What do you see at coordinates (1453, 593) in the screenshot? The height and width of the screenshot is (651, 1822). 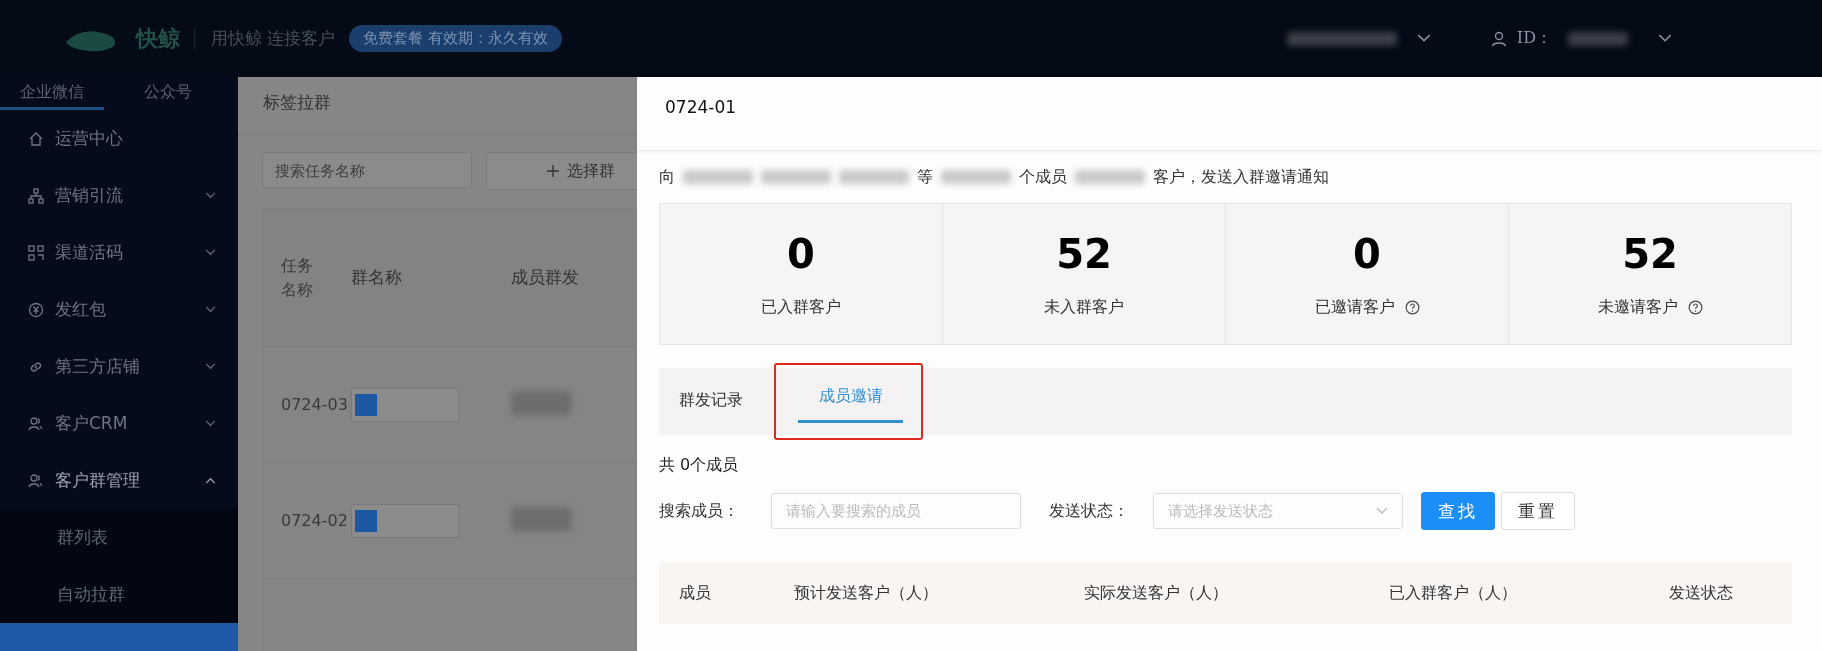 I see `column-header: 已入群客户（人）` at bounding box center [1453, 593].